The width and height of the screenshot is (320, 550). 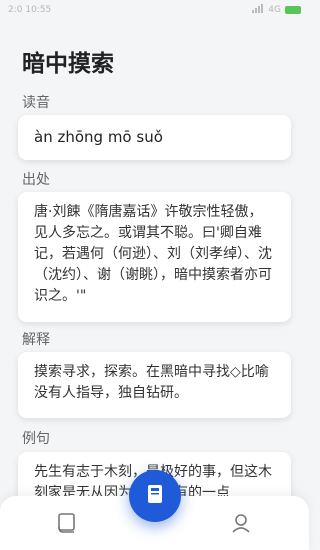 What do you see at coordinates (293, 10) in the screenshot?
I see `battery-icon` at bounding box center [293, 10].